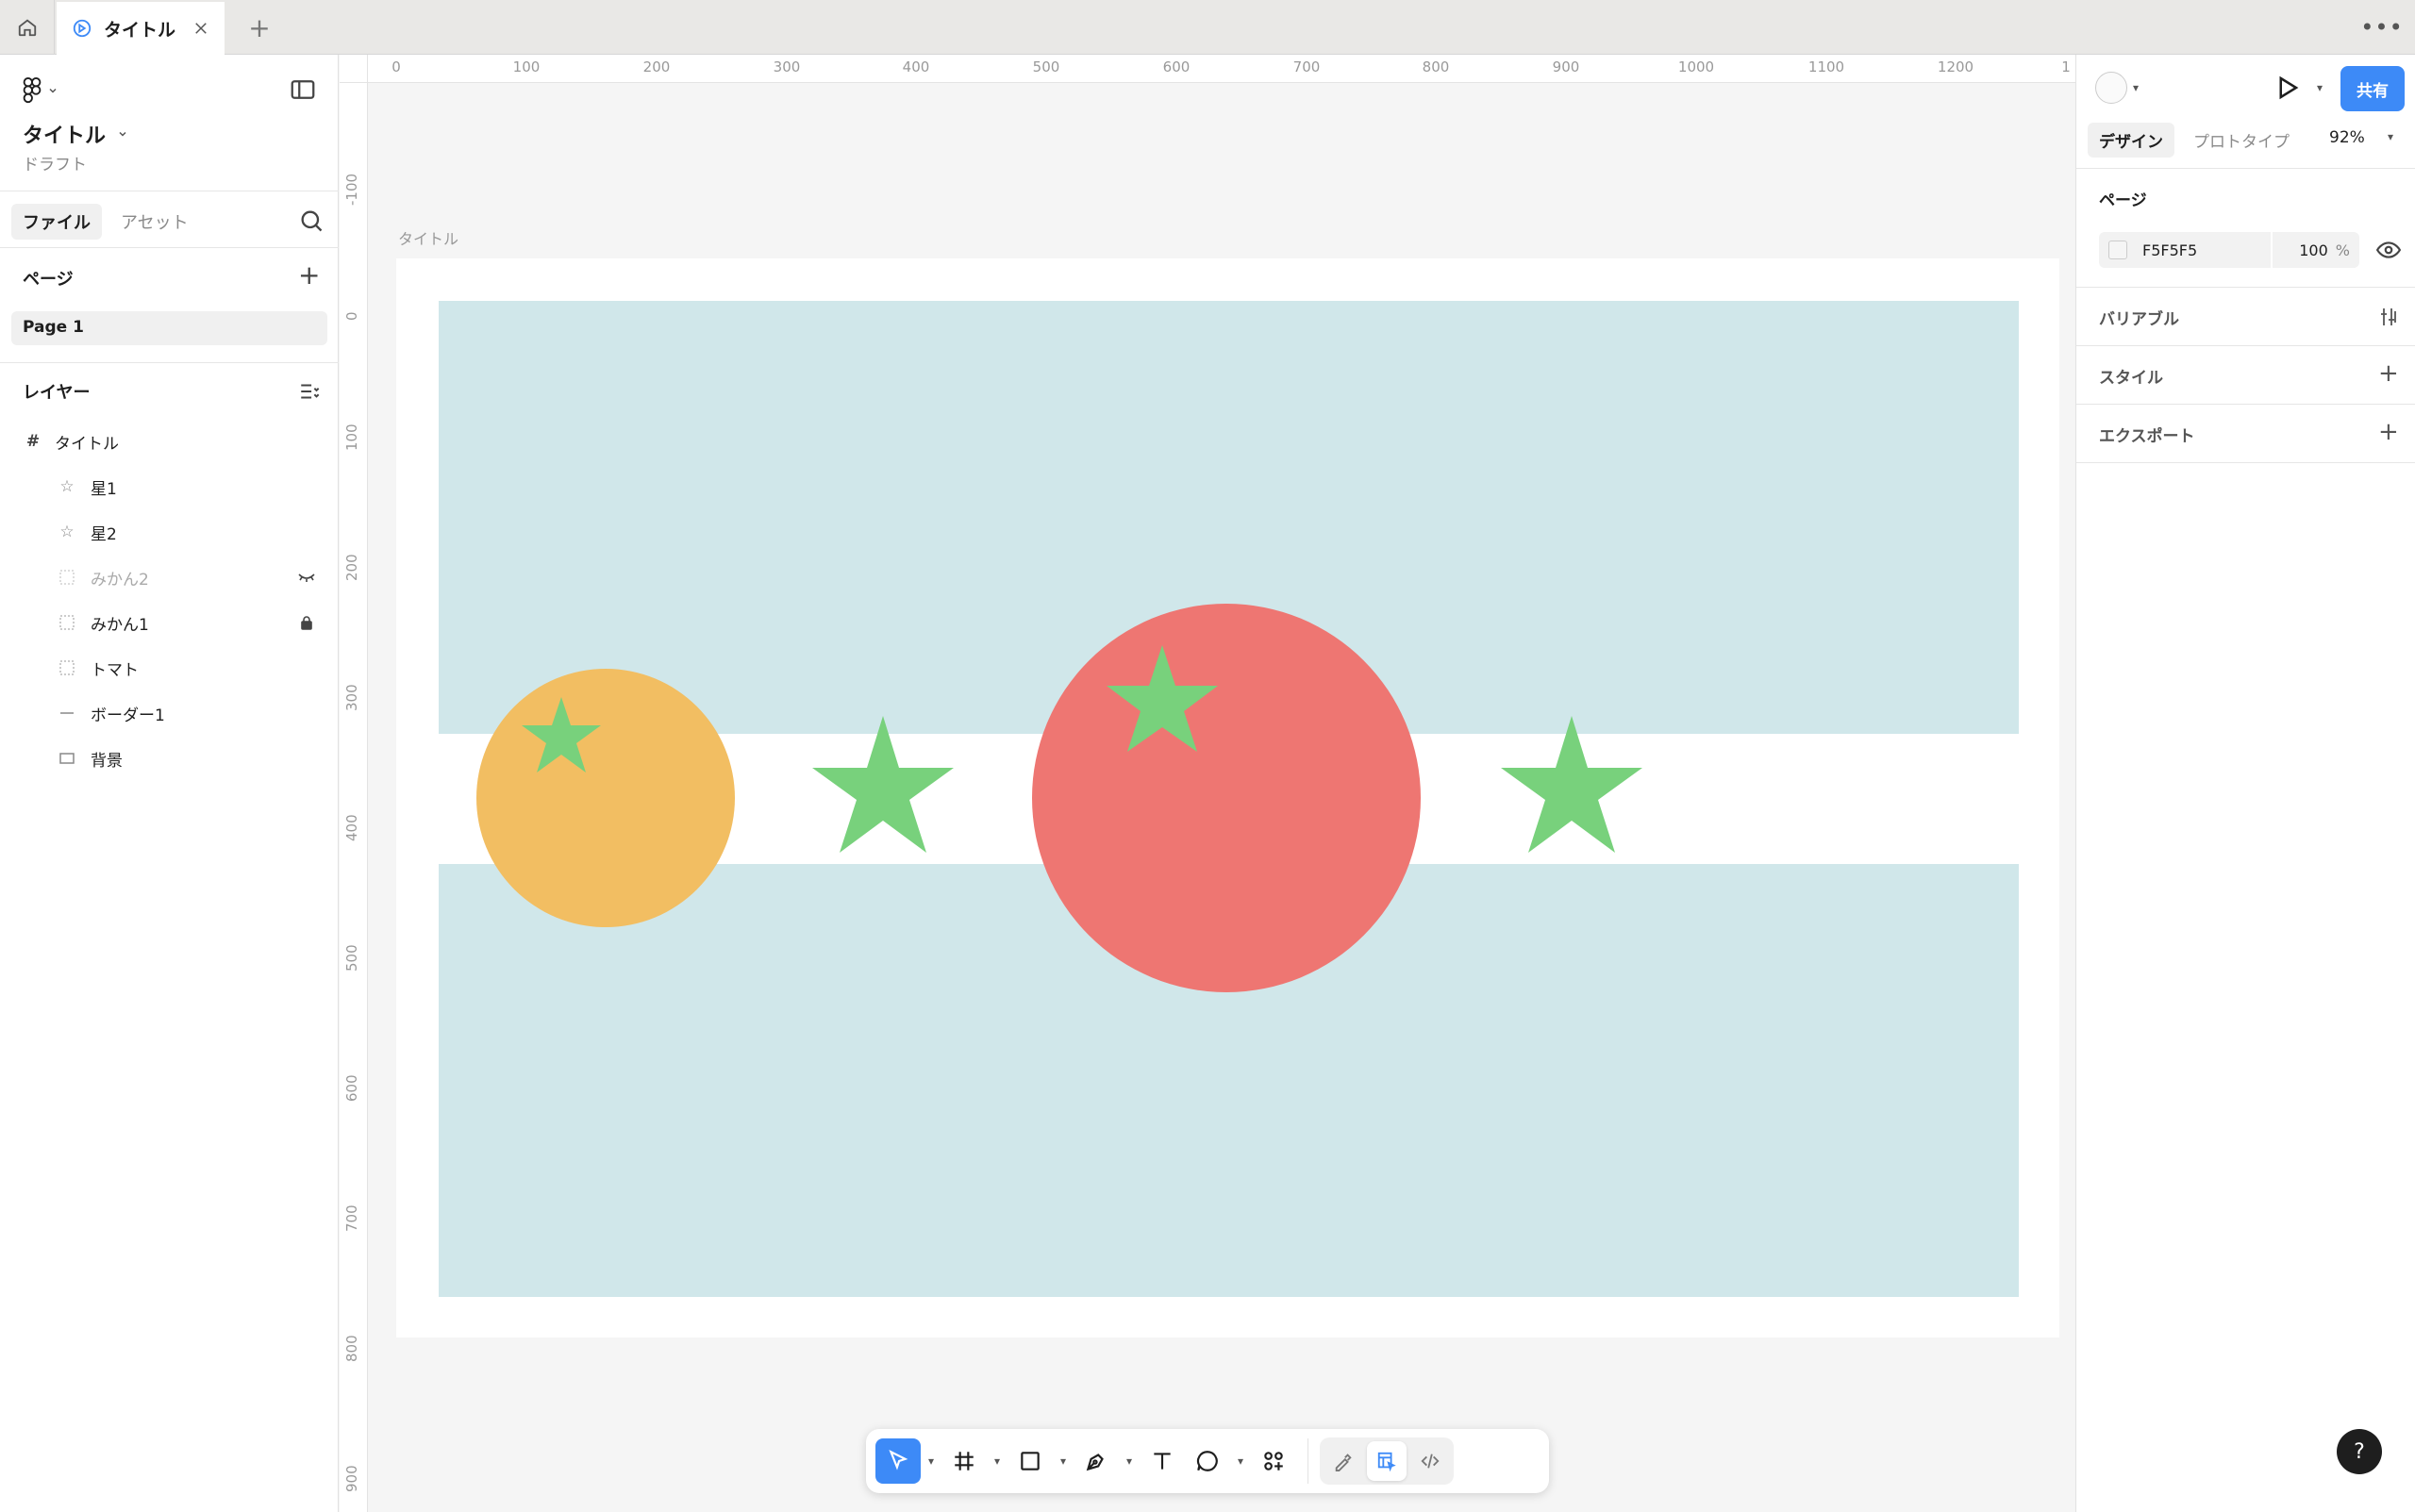  I want to click on fill-opacity-value: 100, so click(2313, 250).